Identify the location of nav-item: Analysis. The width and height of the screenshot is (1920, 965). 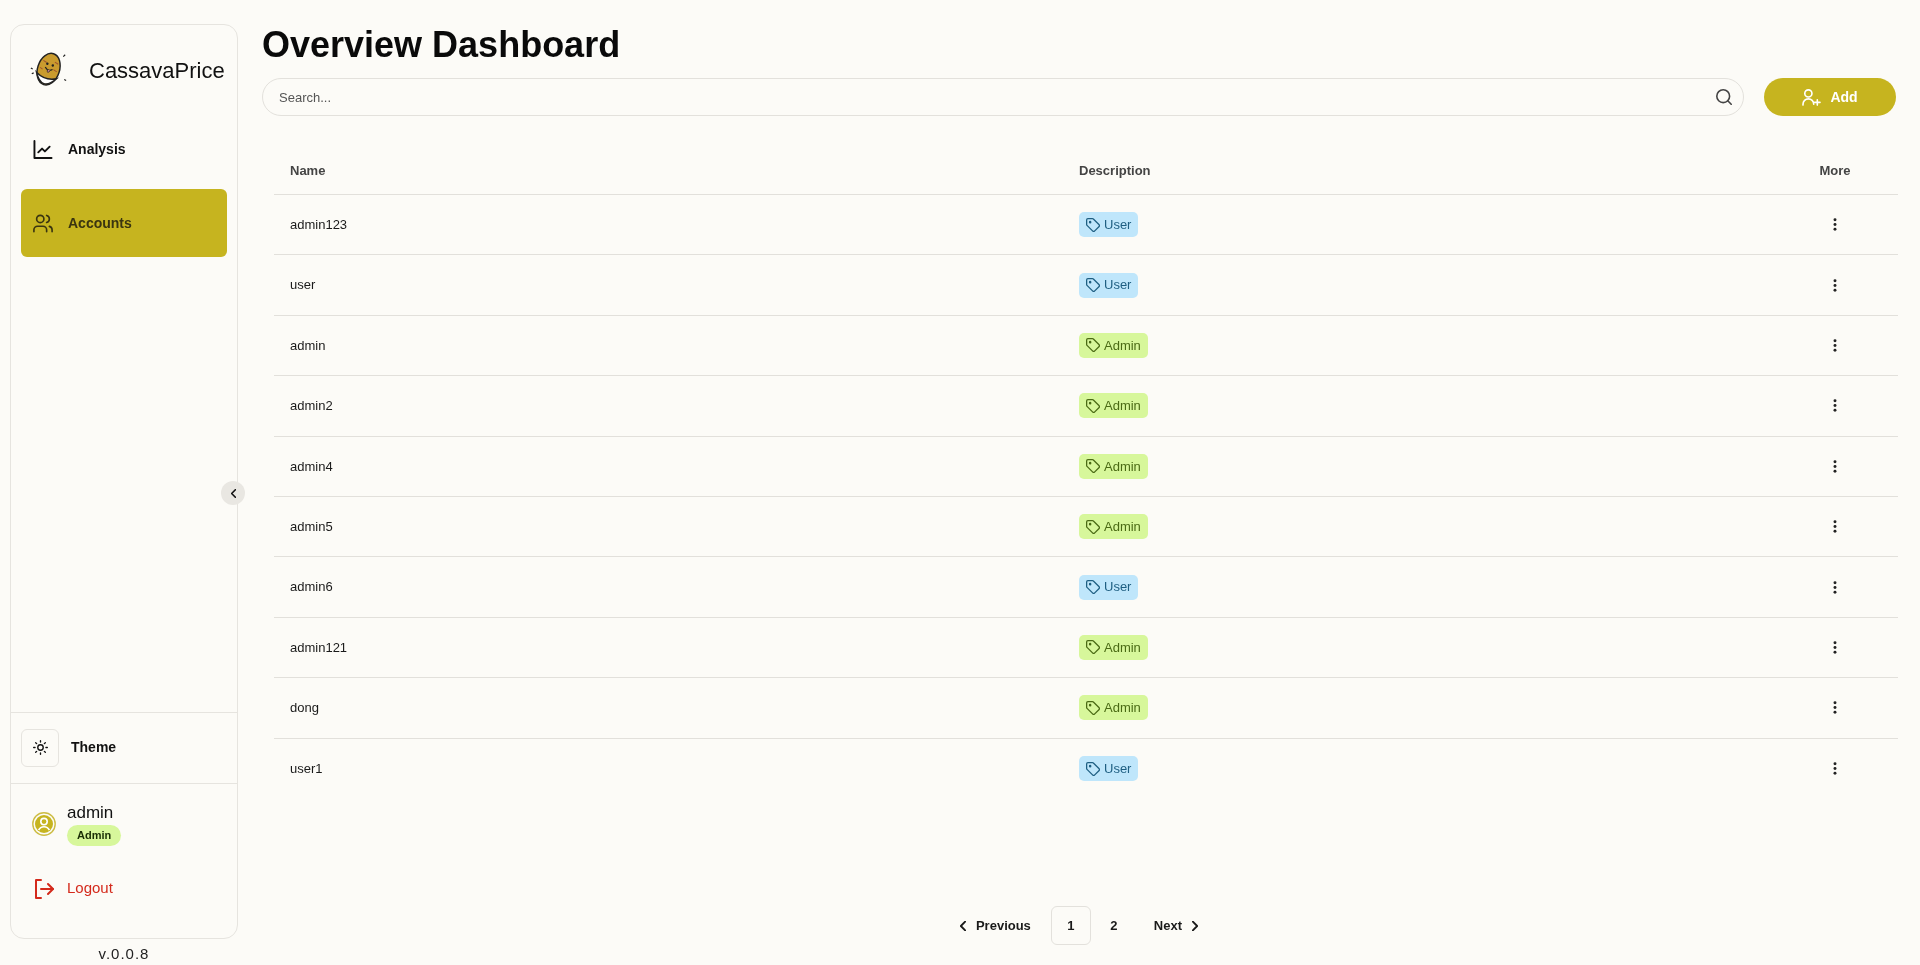
(124, 149).